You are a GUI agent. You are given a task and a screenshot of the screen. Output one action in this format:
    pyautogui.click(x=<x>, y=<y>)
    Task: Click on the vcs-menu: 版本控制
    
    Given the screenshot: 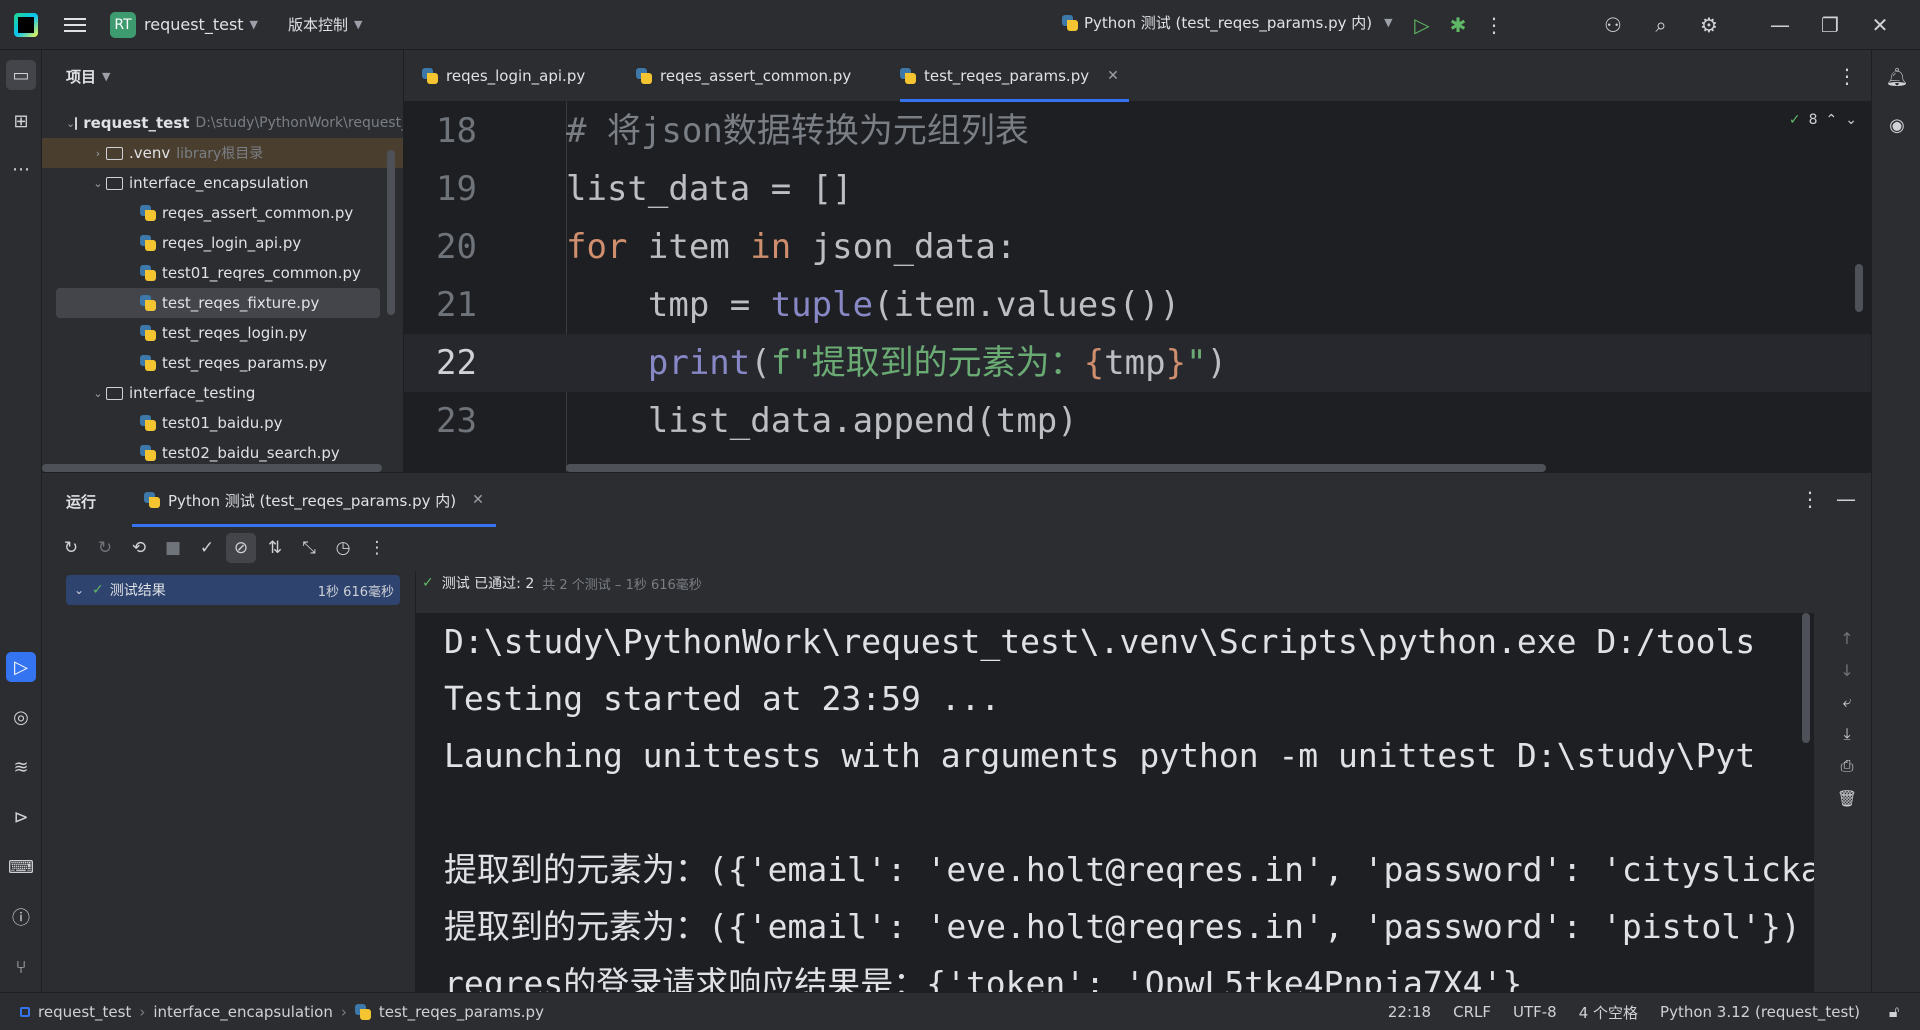 What is the action you would take?
    pyautogui.click(x=318, y=24)
    